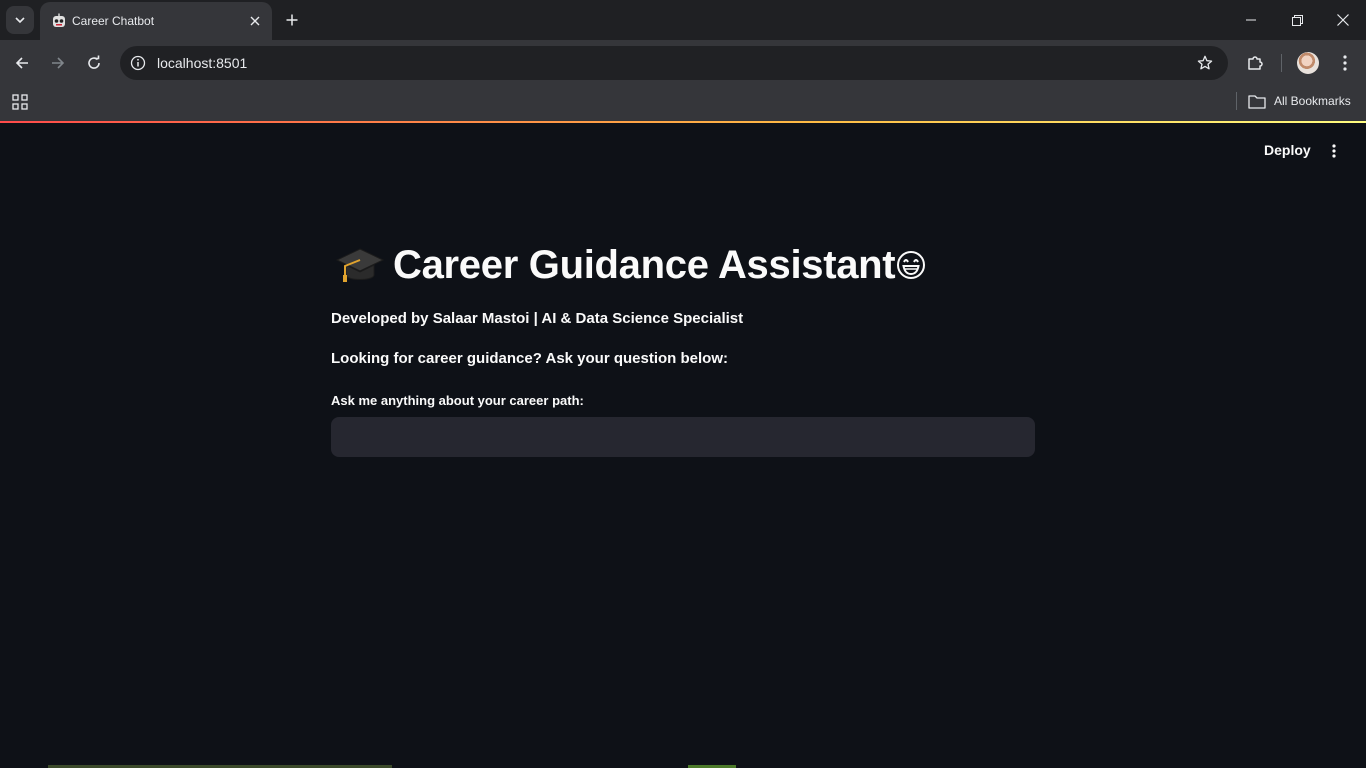 Image resolution: width=1366 pixels, height=768 pixels. I want to click on page-title: Career Guidance Assistant, so click(683, 265).